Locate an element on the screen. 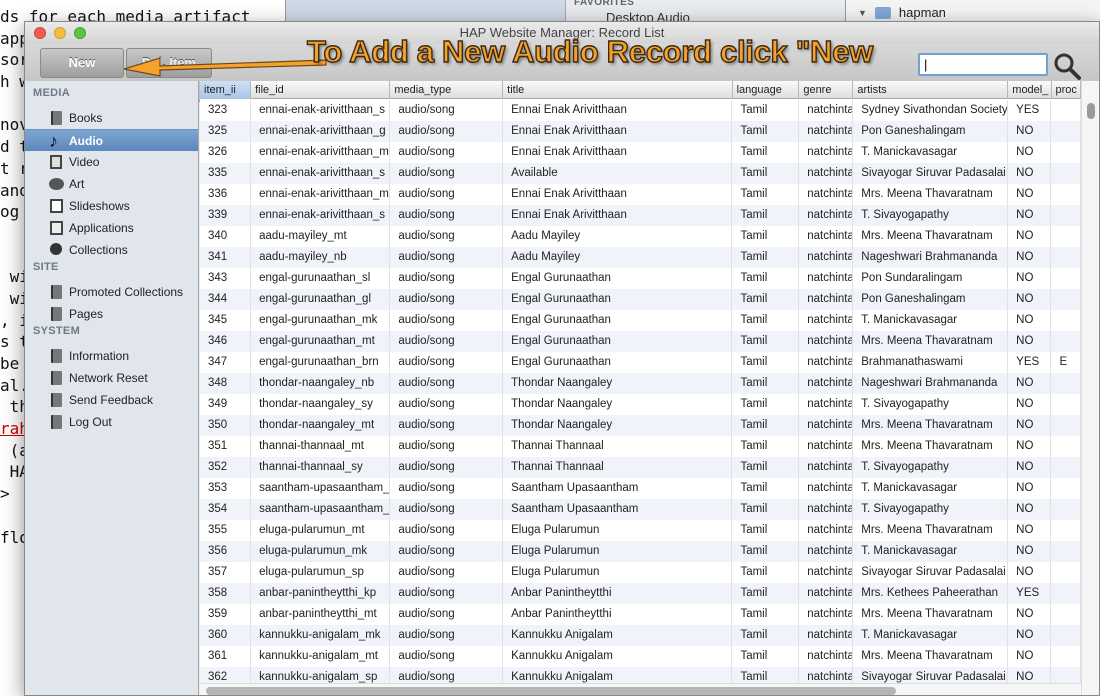 The image size is (1100, 696). table-cell-item-ii: 326 is located at coordinates (226, 152).